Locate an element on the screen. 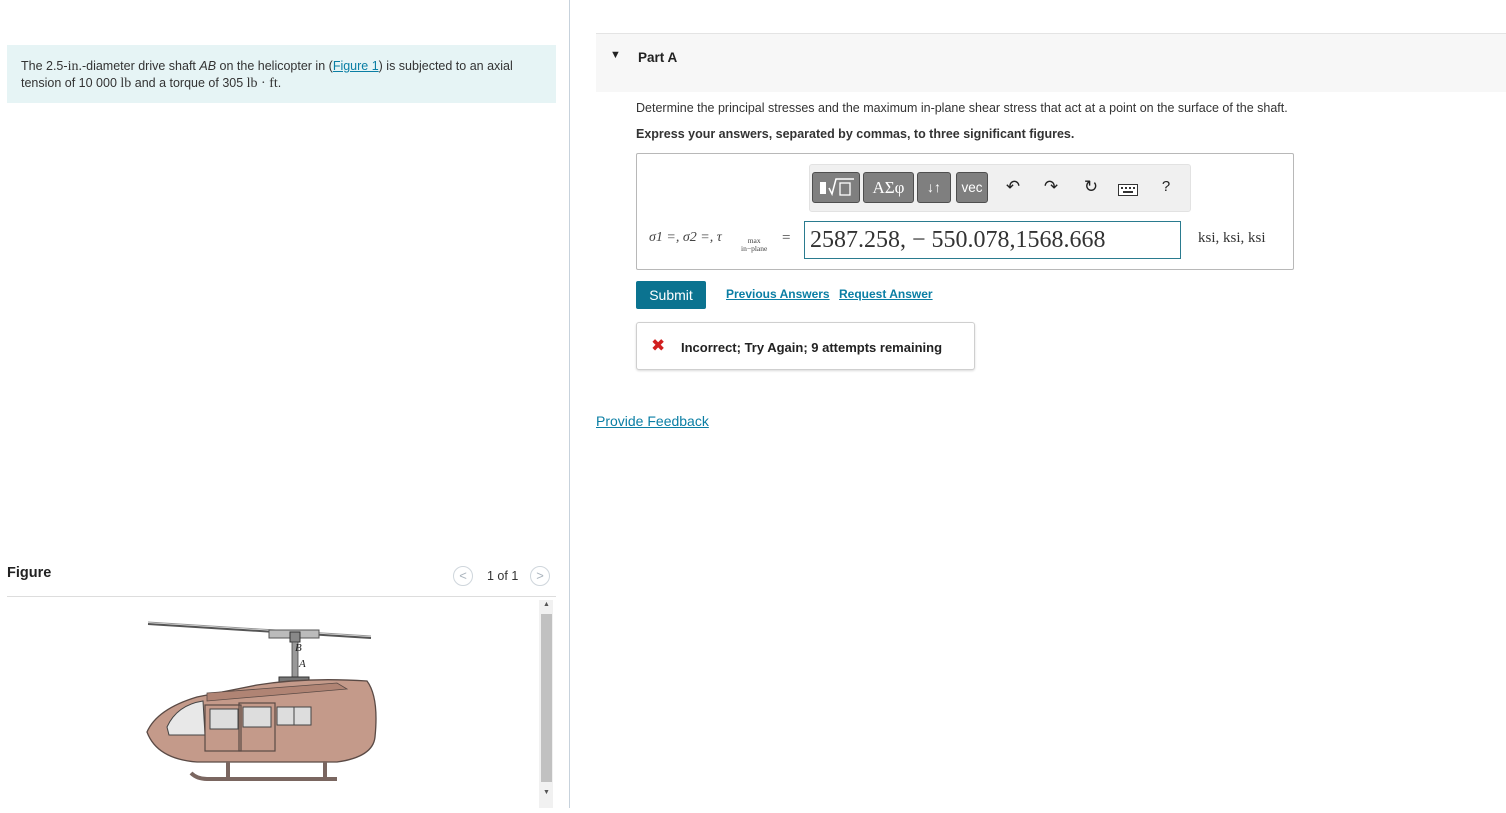 The image size is (1506, 813). templates-button is located at coordinates (836, 187).